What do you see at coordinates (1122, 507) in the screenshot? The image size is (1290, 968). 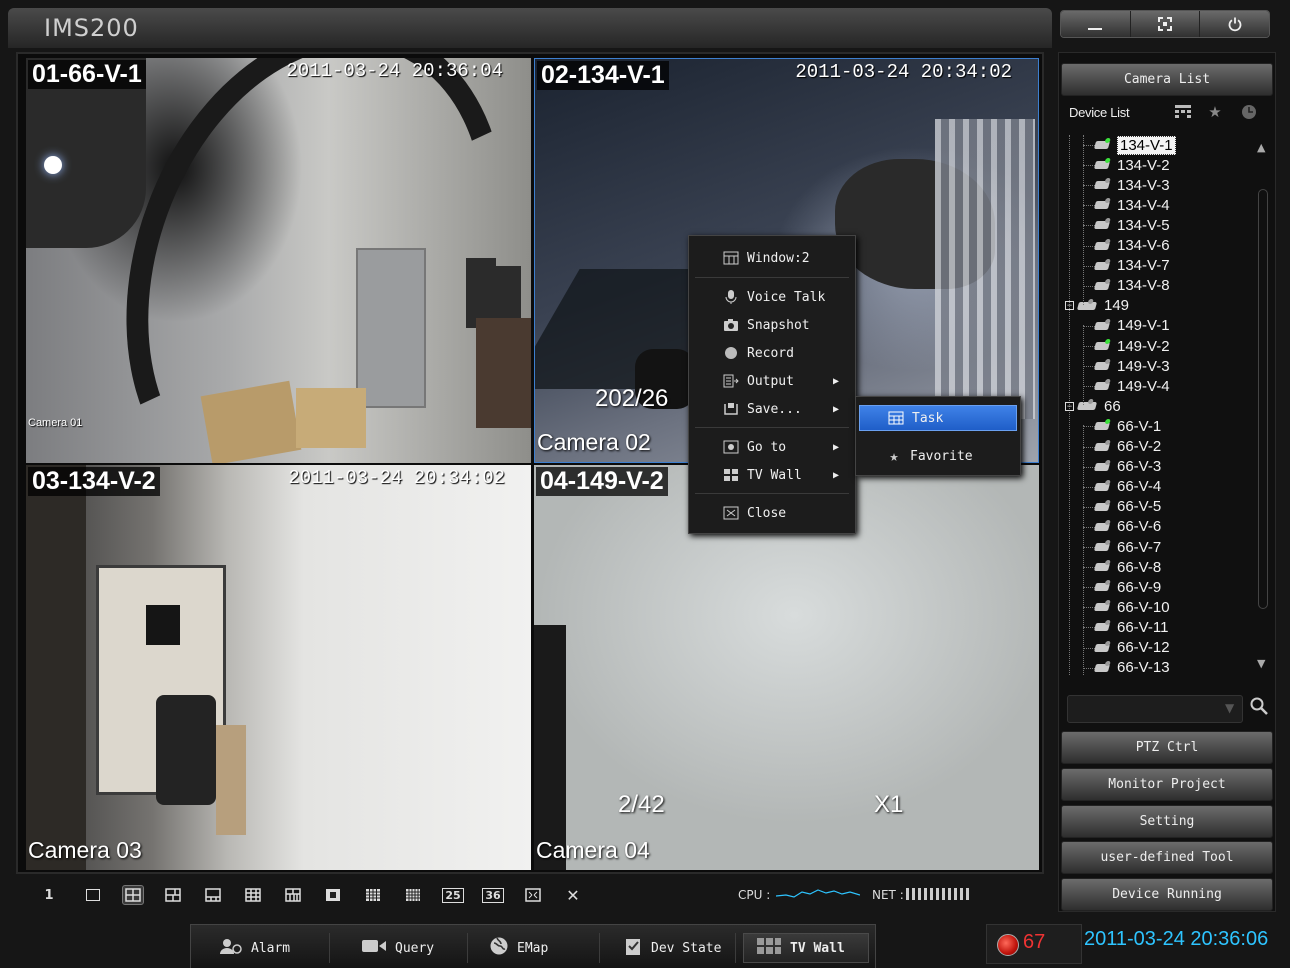 I see `tree-camera-item: 66-V-5` at bounding box center [1122, 507].